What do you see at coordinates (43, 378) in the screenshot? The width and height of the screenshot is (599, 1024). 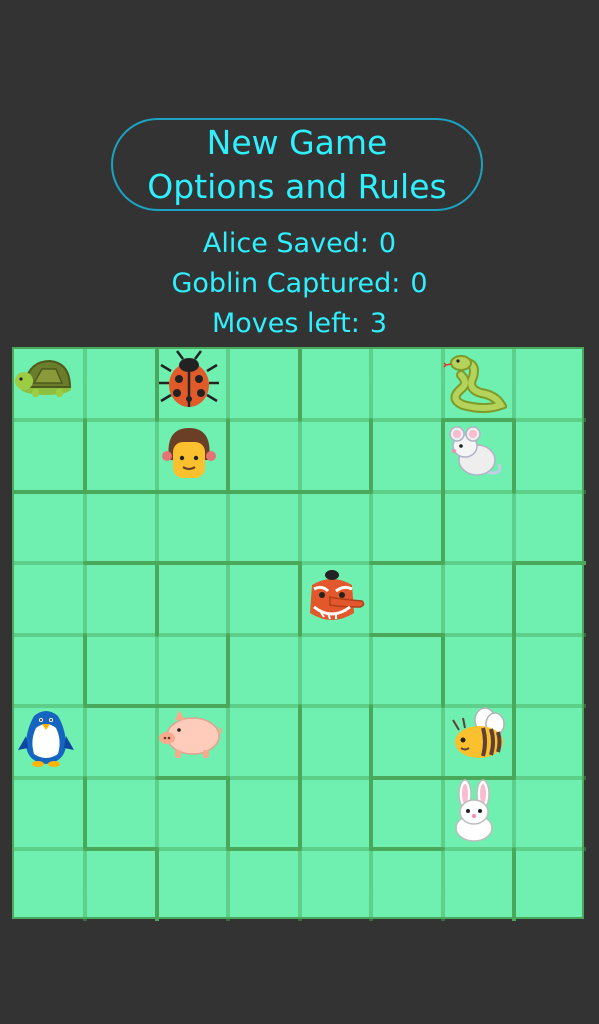 I see `turtle-icon` at bounding box center [43, 378].